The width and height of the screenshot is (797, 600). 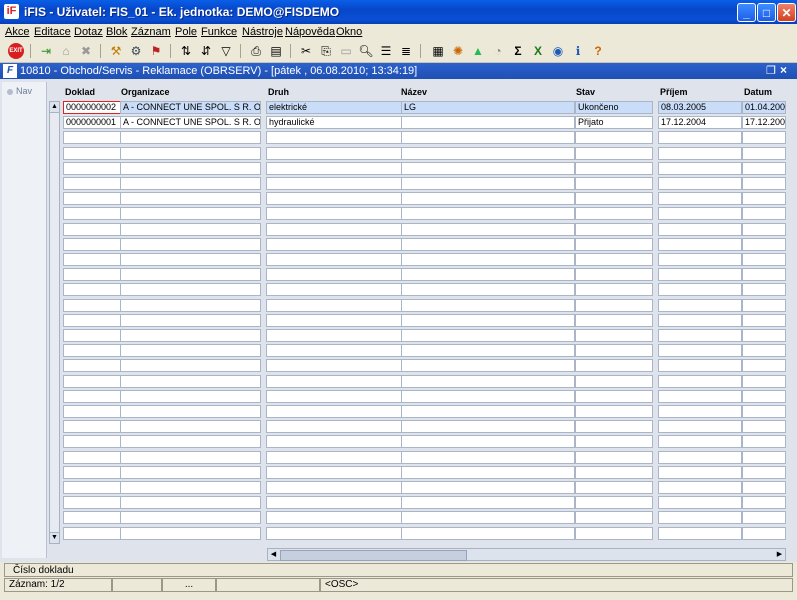 I want to click on vertical-scrollbar: ▲ ▼, so click(x=54, y=322).